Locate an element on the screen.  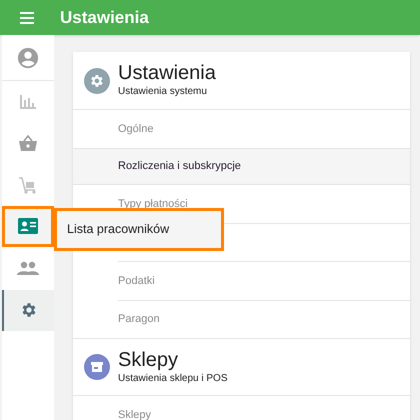
cart-icon is located at coordinates (28, 185).